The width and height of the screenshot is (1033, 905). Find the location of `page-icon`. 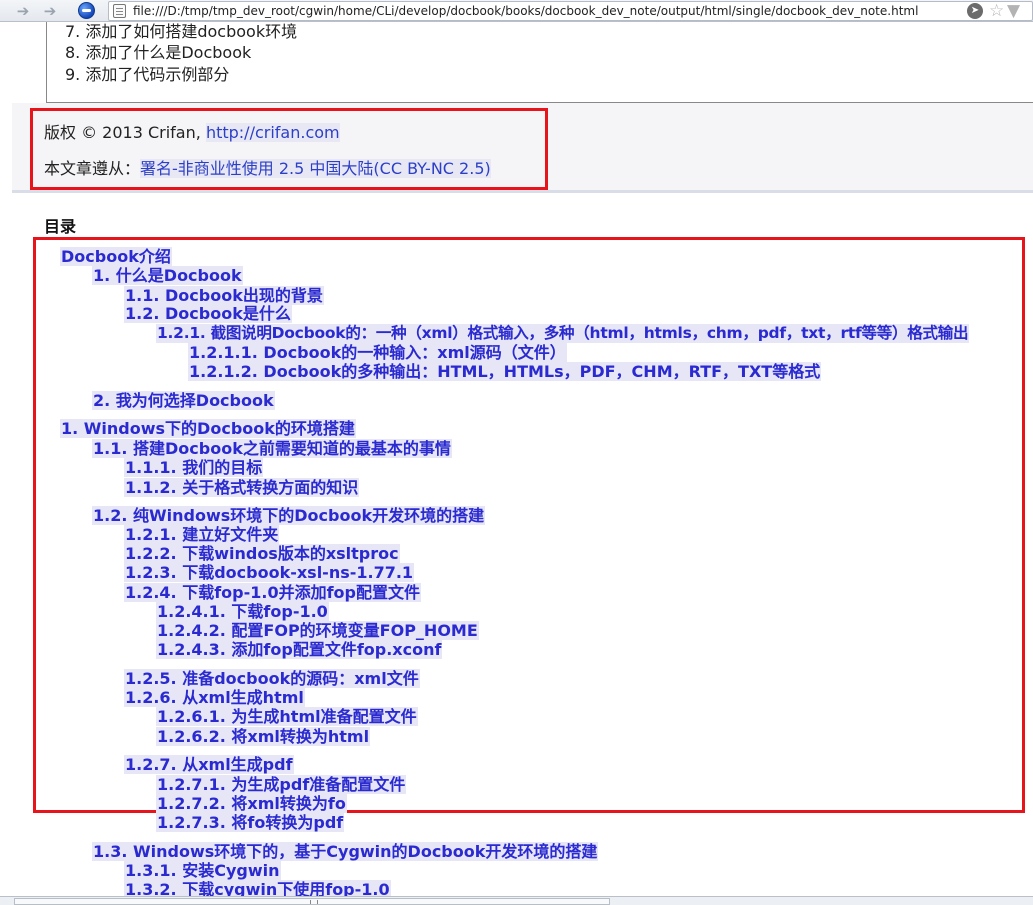

page-icon is located at coordinates (119, 11).